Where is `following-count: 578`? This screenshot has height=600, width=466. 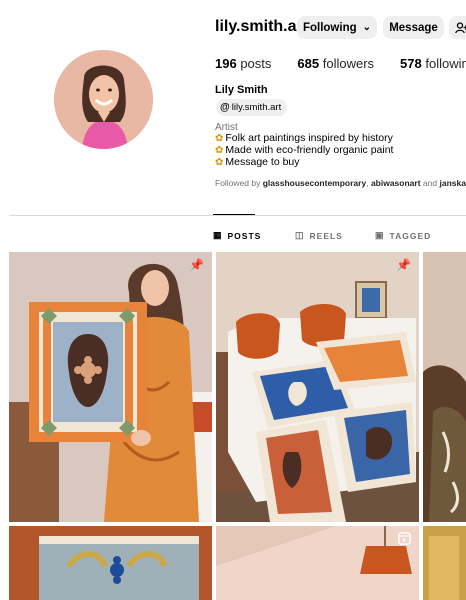 following-count: 578 is located at coordinates (411, 63).